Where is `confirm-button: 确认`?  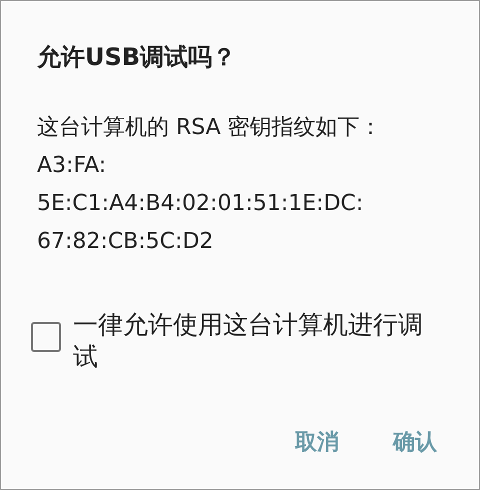 confirm-button: 确认 is located at coordinates (415, 442).